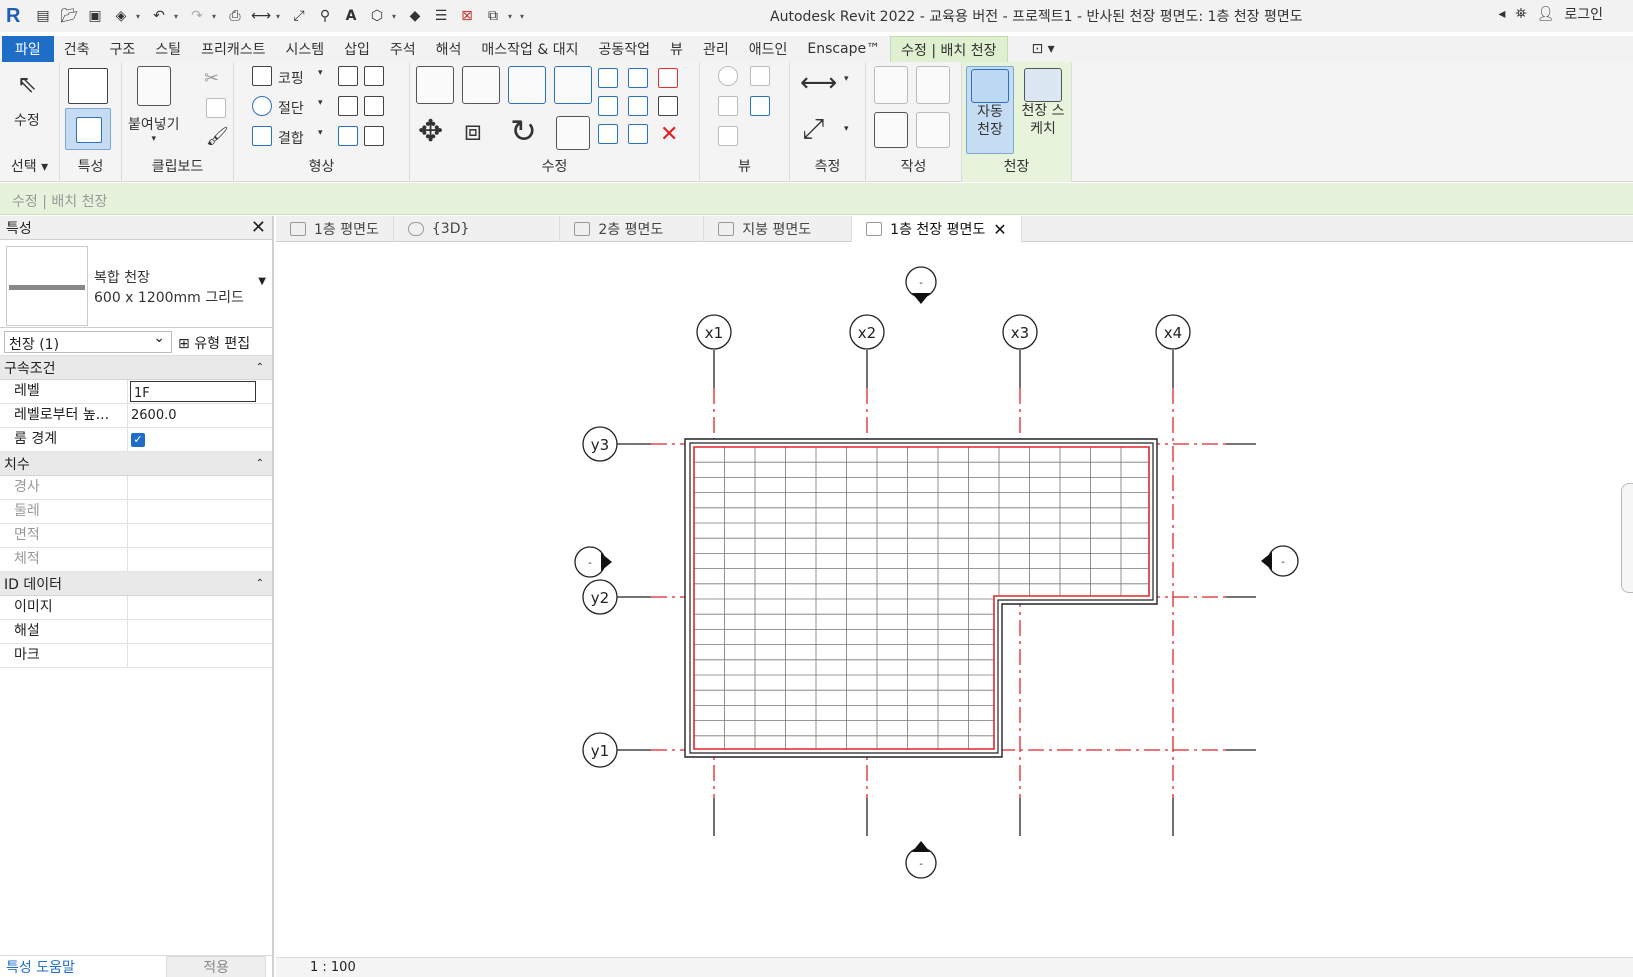 The height and width of the screenshot is (977, 1633). I want to click on split-element-icon, so click(608, 78).